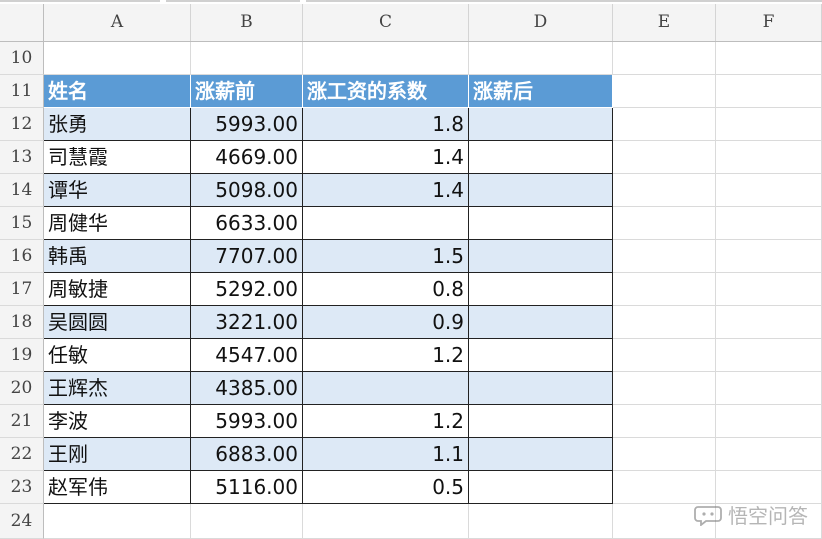 The height and width of the screenshot is (539, 822). What do you see at coordinates (117, 157) in the screenshot?
I see `table-cell: 司慧霞` at bounding box center [117, 157].